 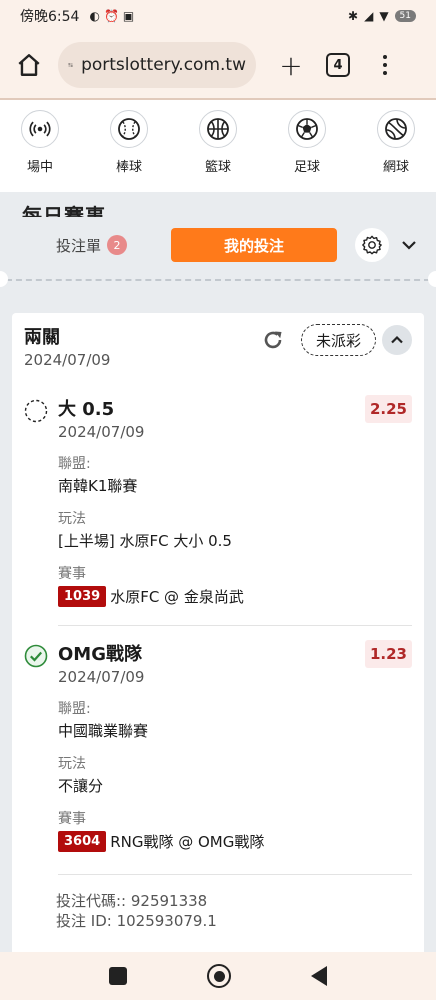 I want to click on market-value: [上半場] 水原FC 大小 0.5, so click(x=145, y=541).